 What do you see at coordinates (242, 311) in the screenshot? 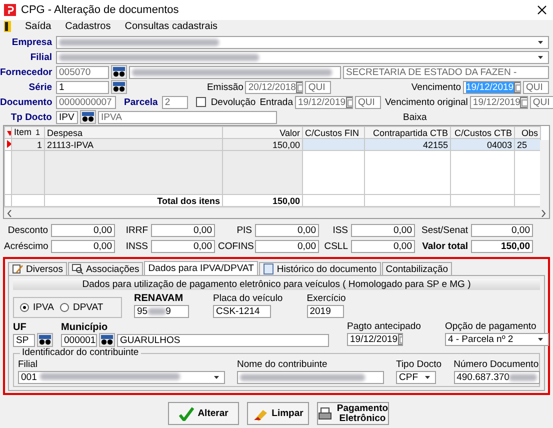
I see `input-field: CSK-1214` at bounding box center [242, 311].